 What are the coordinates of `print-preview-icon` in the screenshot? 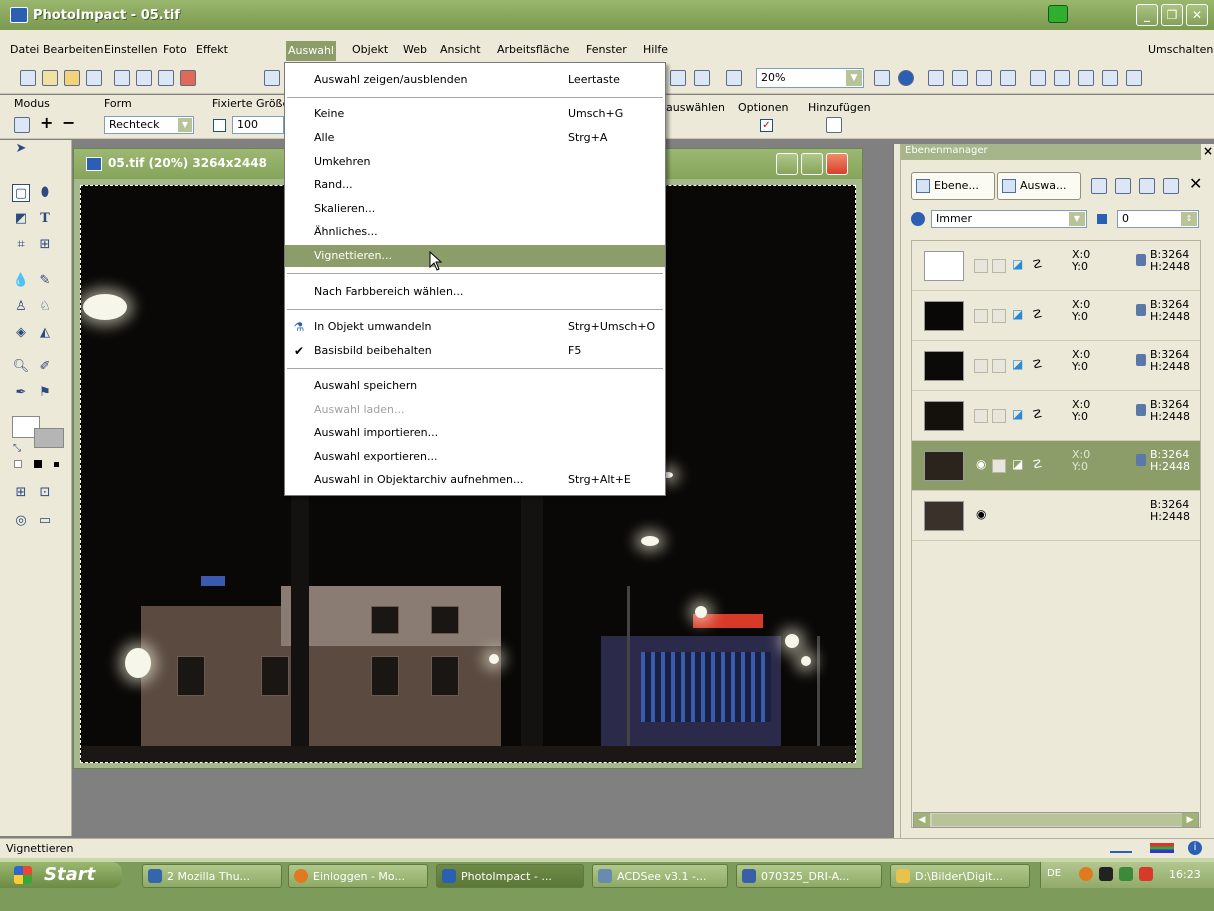 It's located at (144, 78).